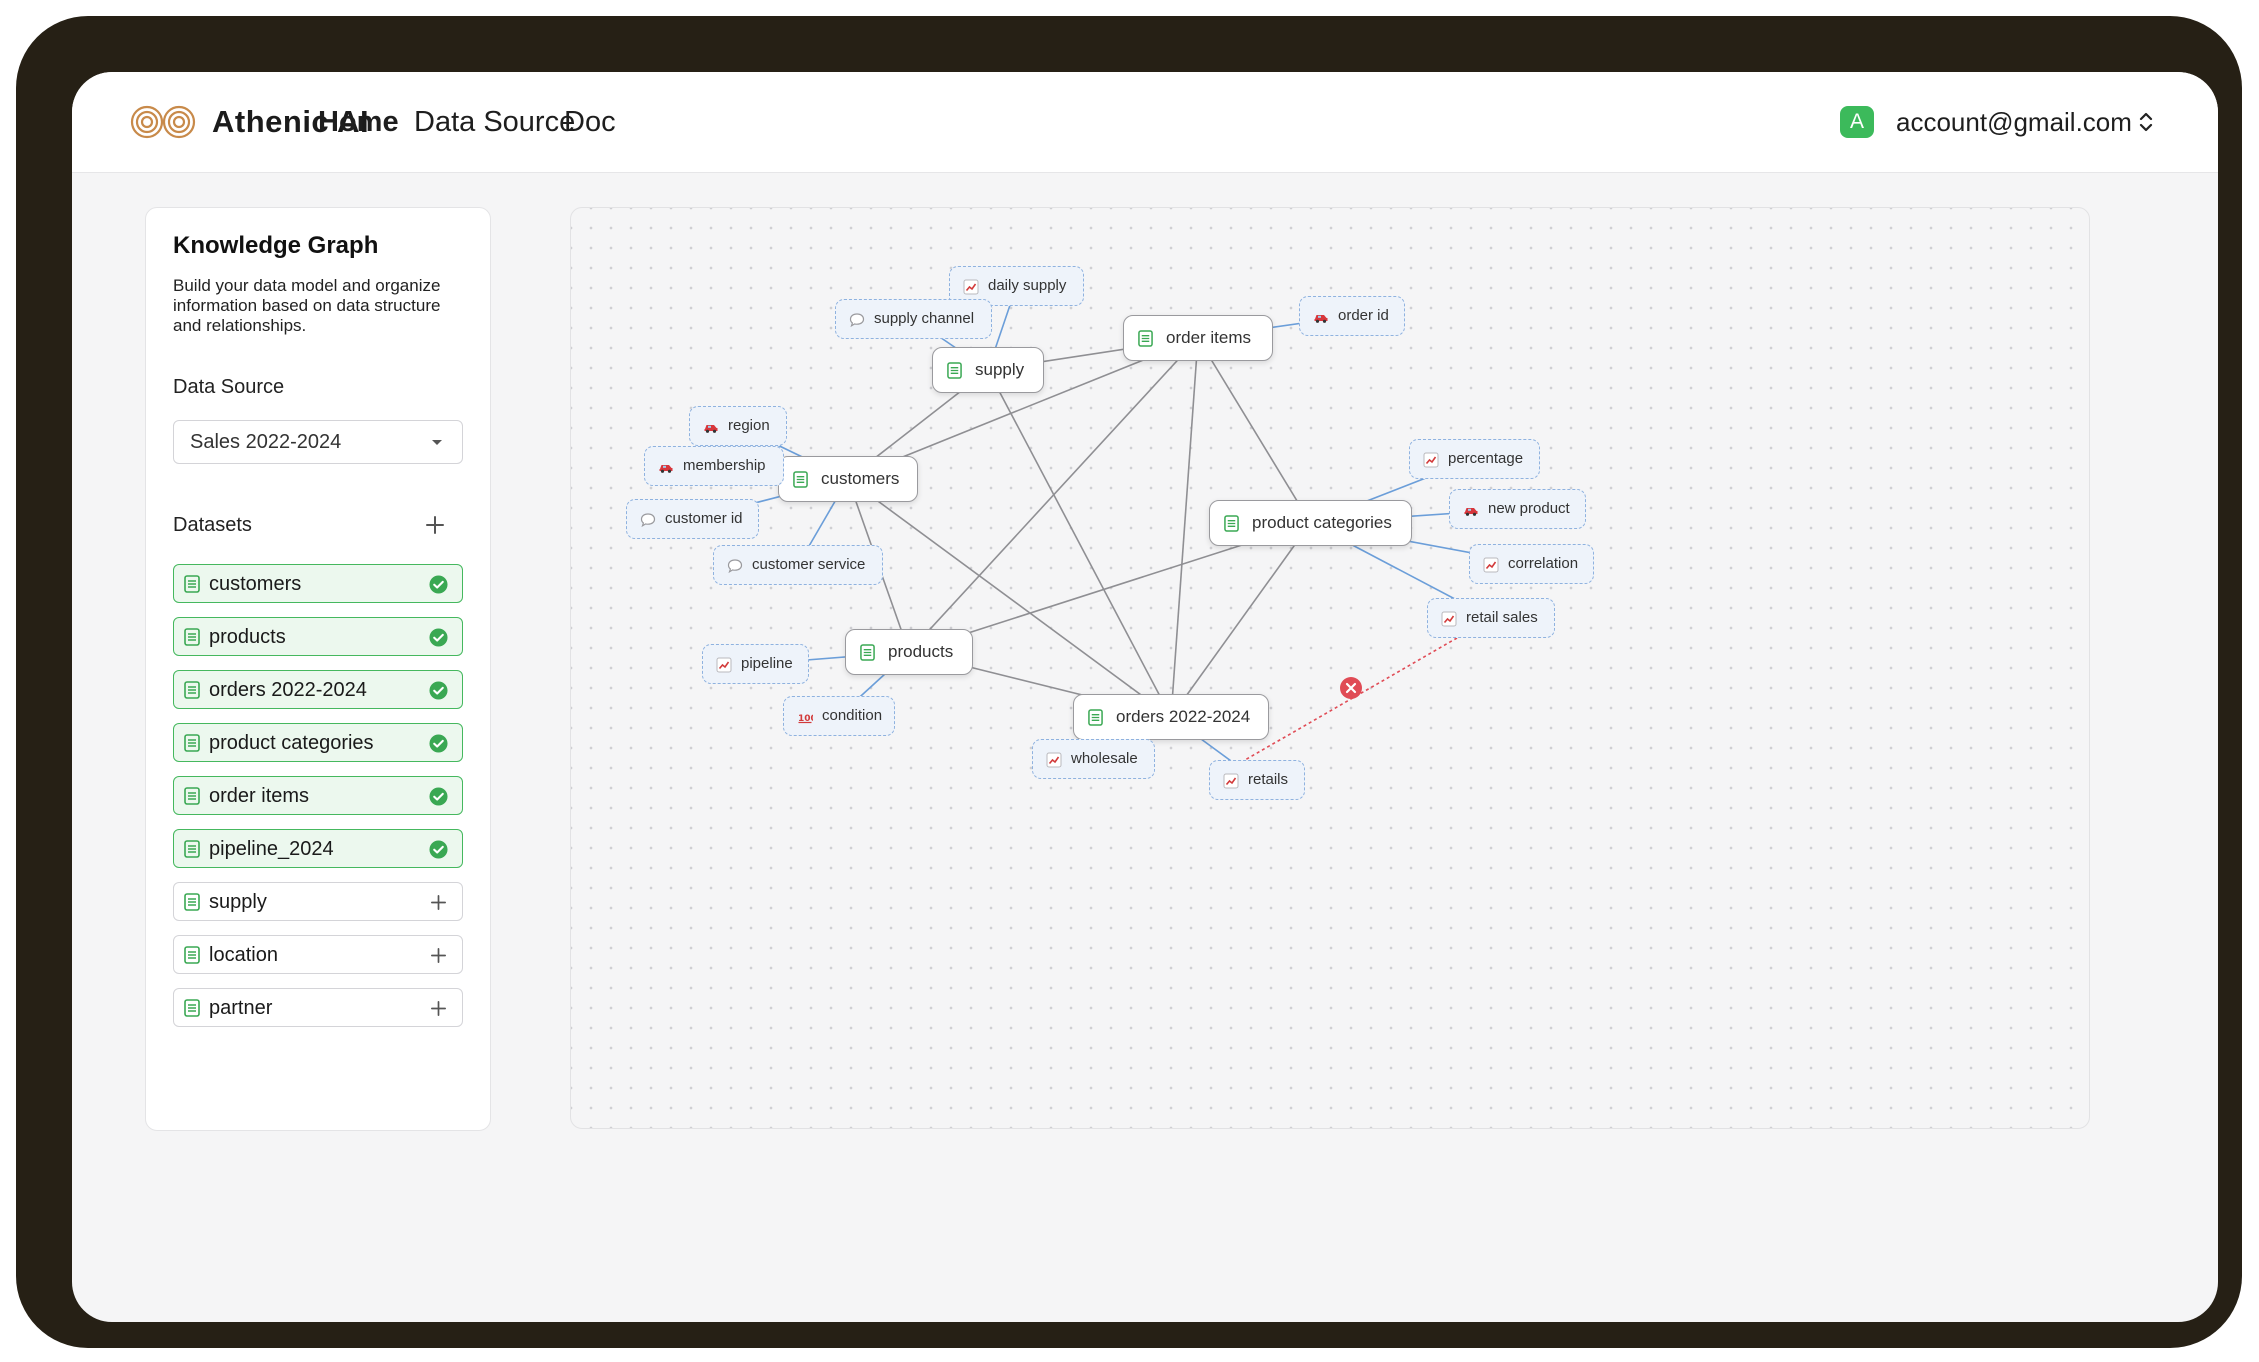  What do you see at coordinates (276, 245) in the screenshot?
I see `panel-title: Knowledge Graph` at bounding box center [276, 245].